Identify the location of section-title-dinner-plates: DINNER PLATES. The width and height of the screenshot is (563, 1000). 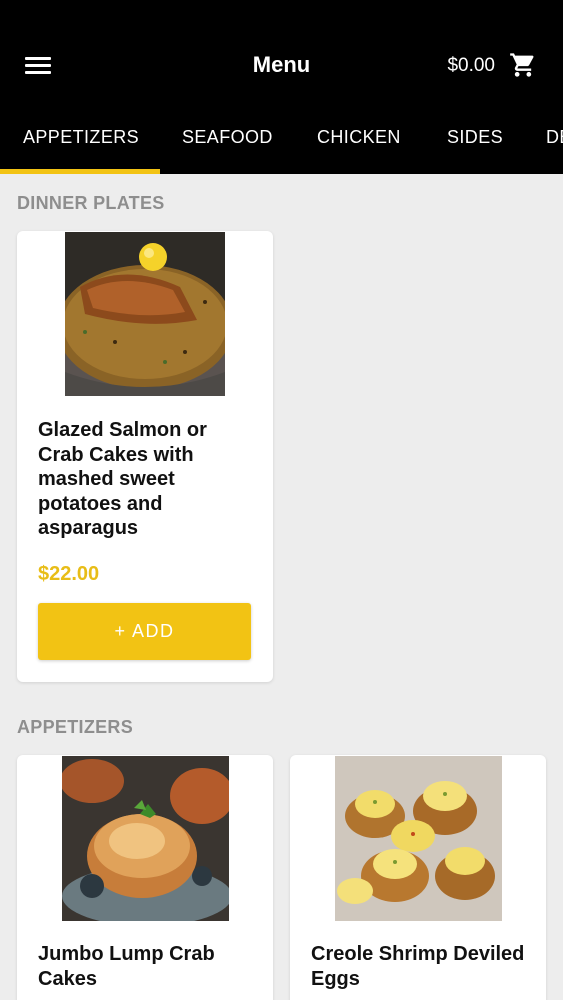
(91, 203).